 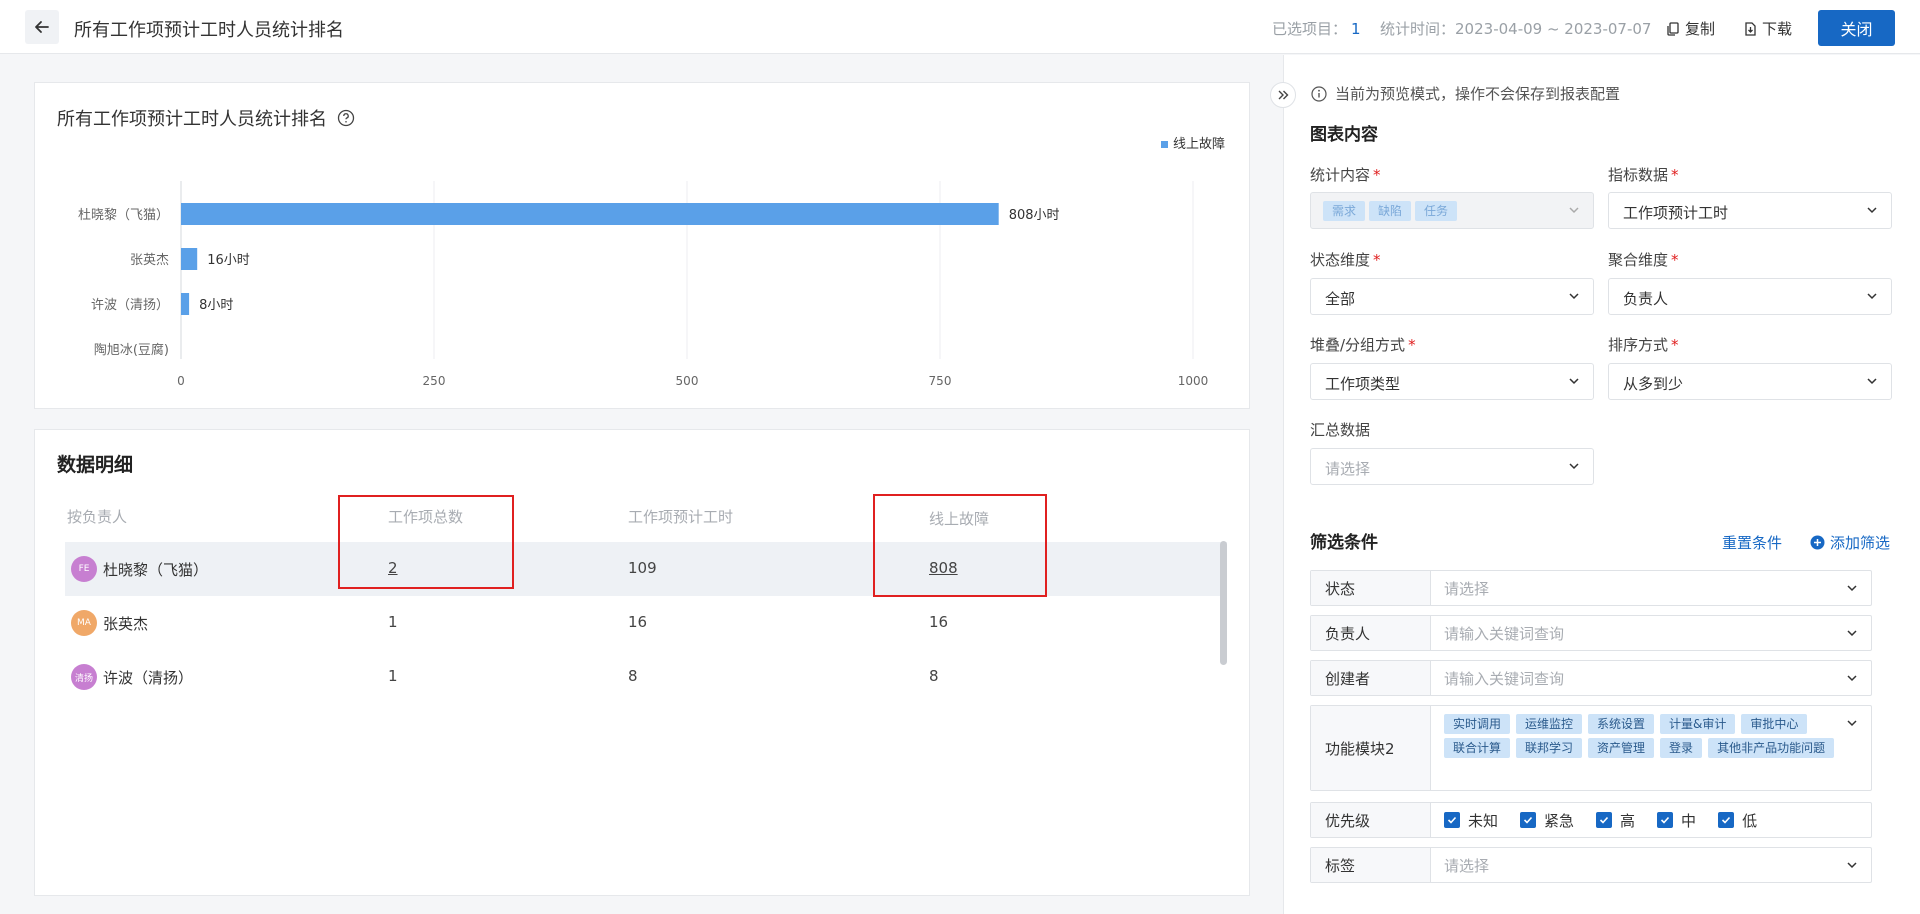 What do you see at coordinates (1549, 724) in the screenshot?
I see `module-tag: 运维监控` at bounding box center [1549, 724].